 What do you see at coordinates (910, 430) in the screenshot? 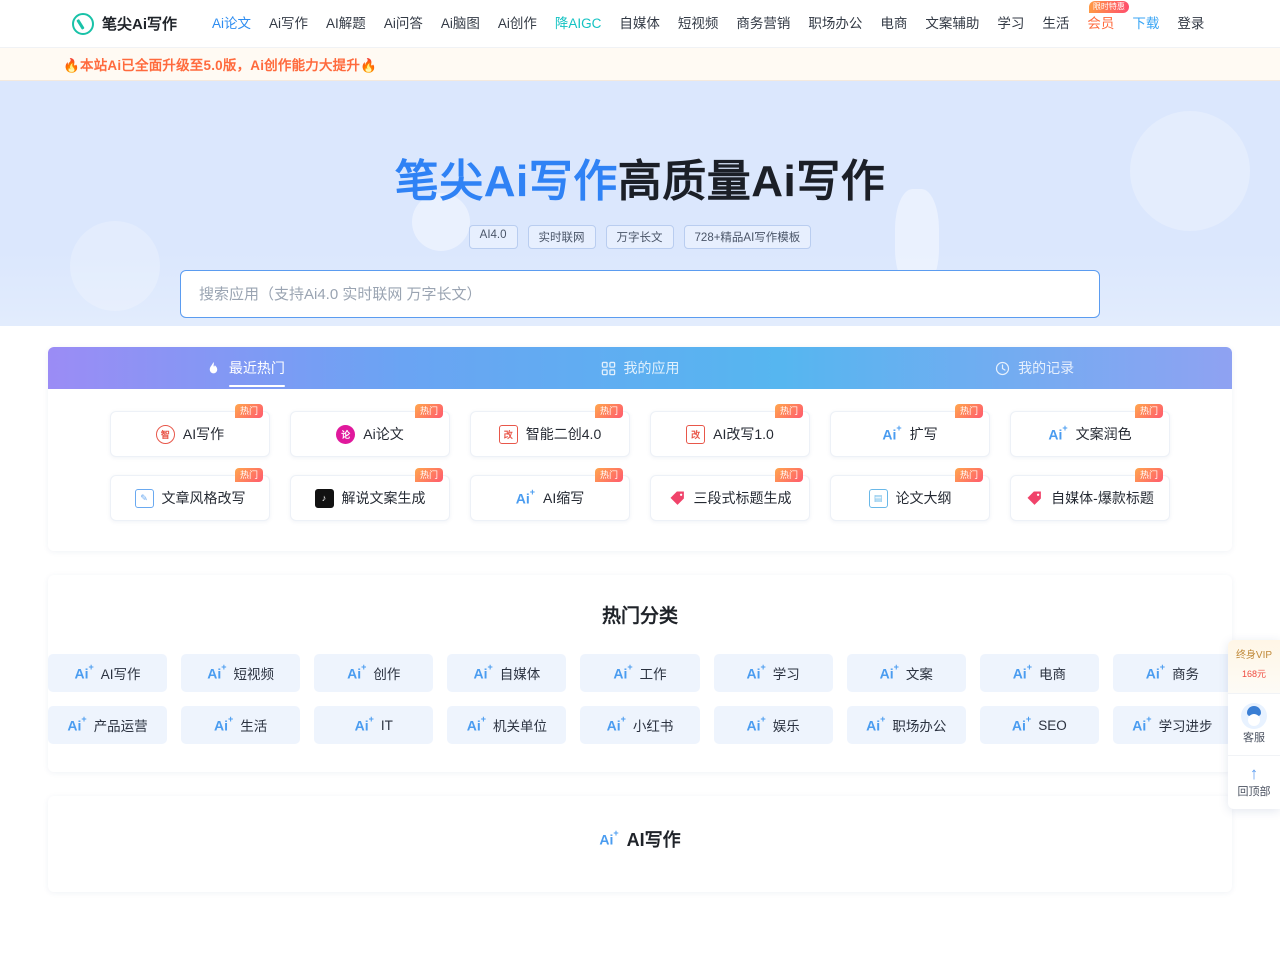
I see `app-card-0-4: Ai+ 扩写 热门` at bounding box center [910, 430].